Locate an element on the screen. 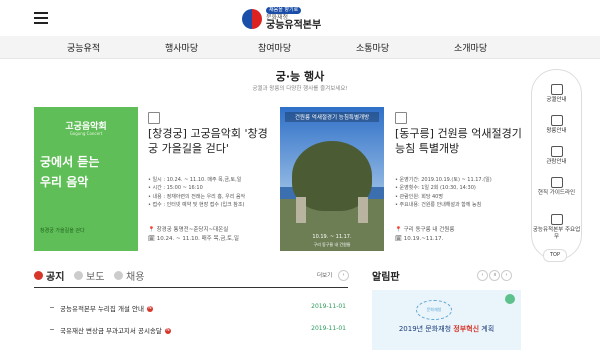  poster-bottom: 창경궁 가을길을 걷다 is located at coordinates (62, 231).